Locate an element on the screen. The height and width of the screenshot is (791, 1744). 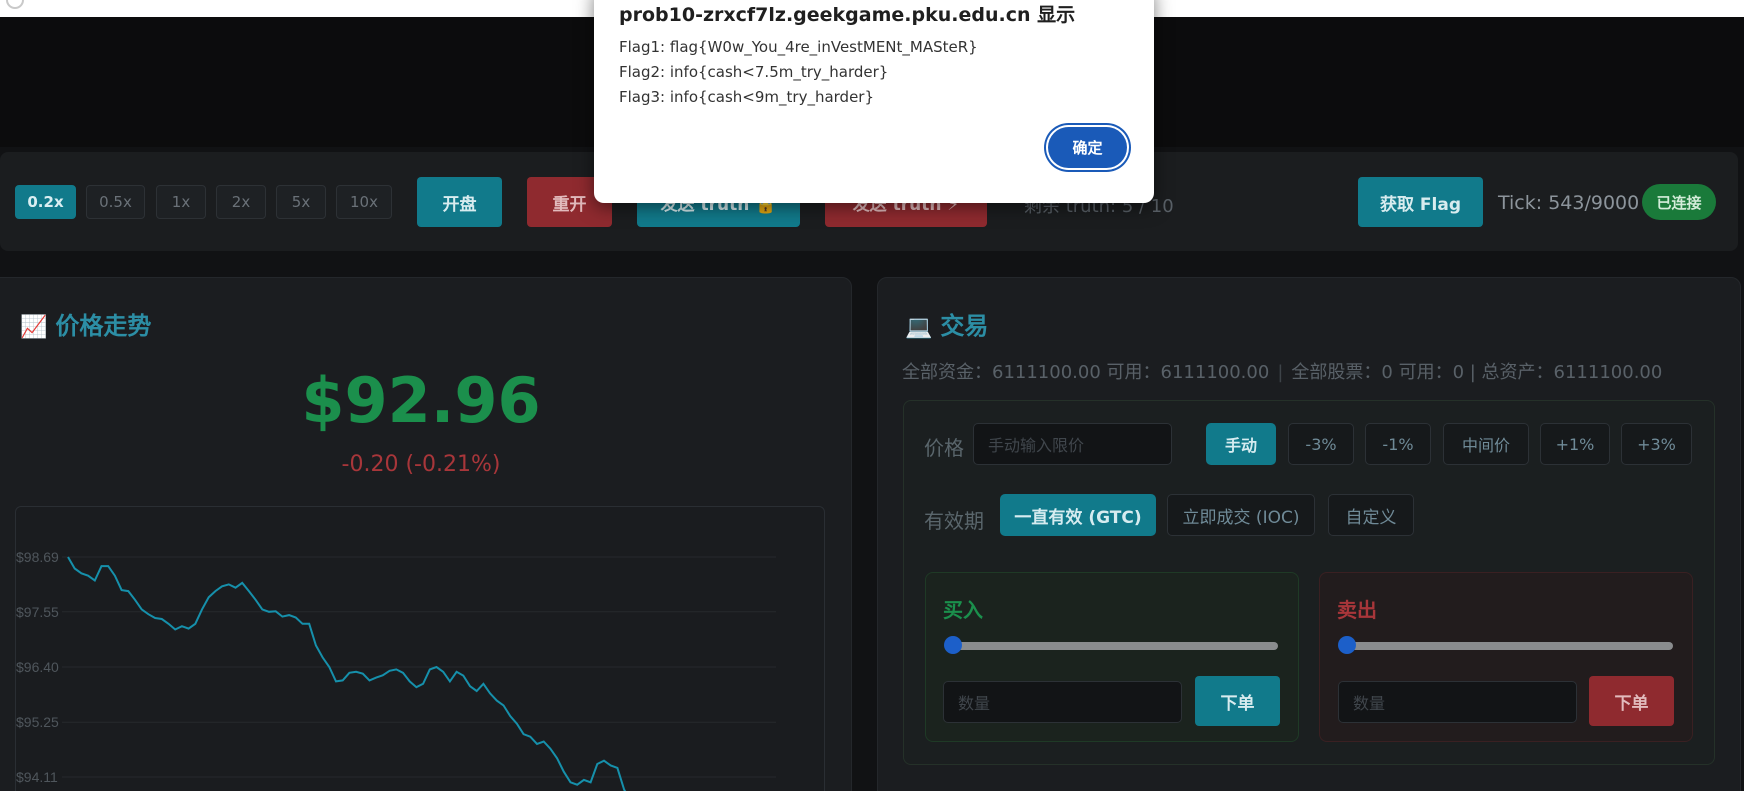
dialog-ok-button: 确定 is located at coordinates (1087, 147).